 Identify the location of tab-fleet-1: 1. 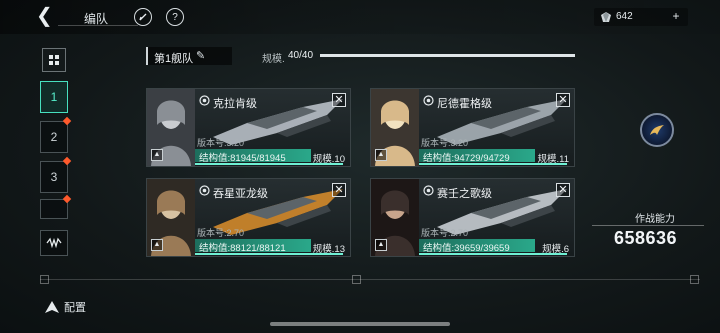
(54, 97).